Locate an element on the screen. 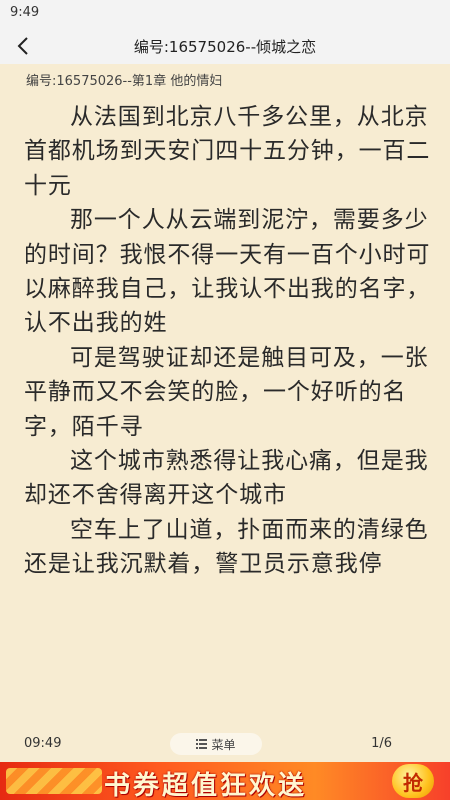 The image size is (450, 800). menu-button: 菜单 is located at coordinates (216, 744).